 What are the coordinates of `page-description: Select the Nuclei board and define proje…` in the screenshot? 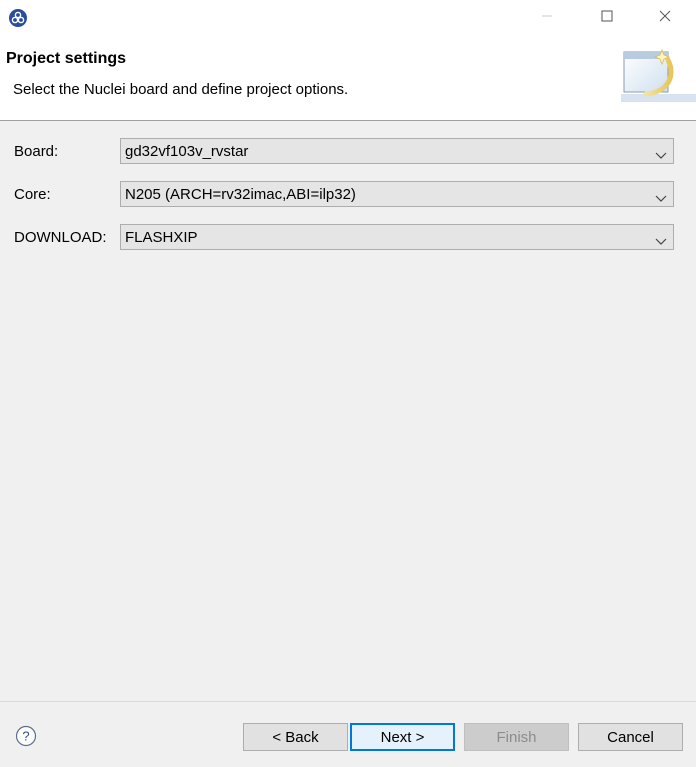 It's located at (181, 89).